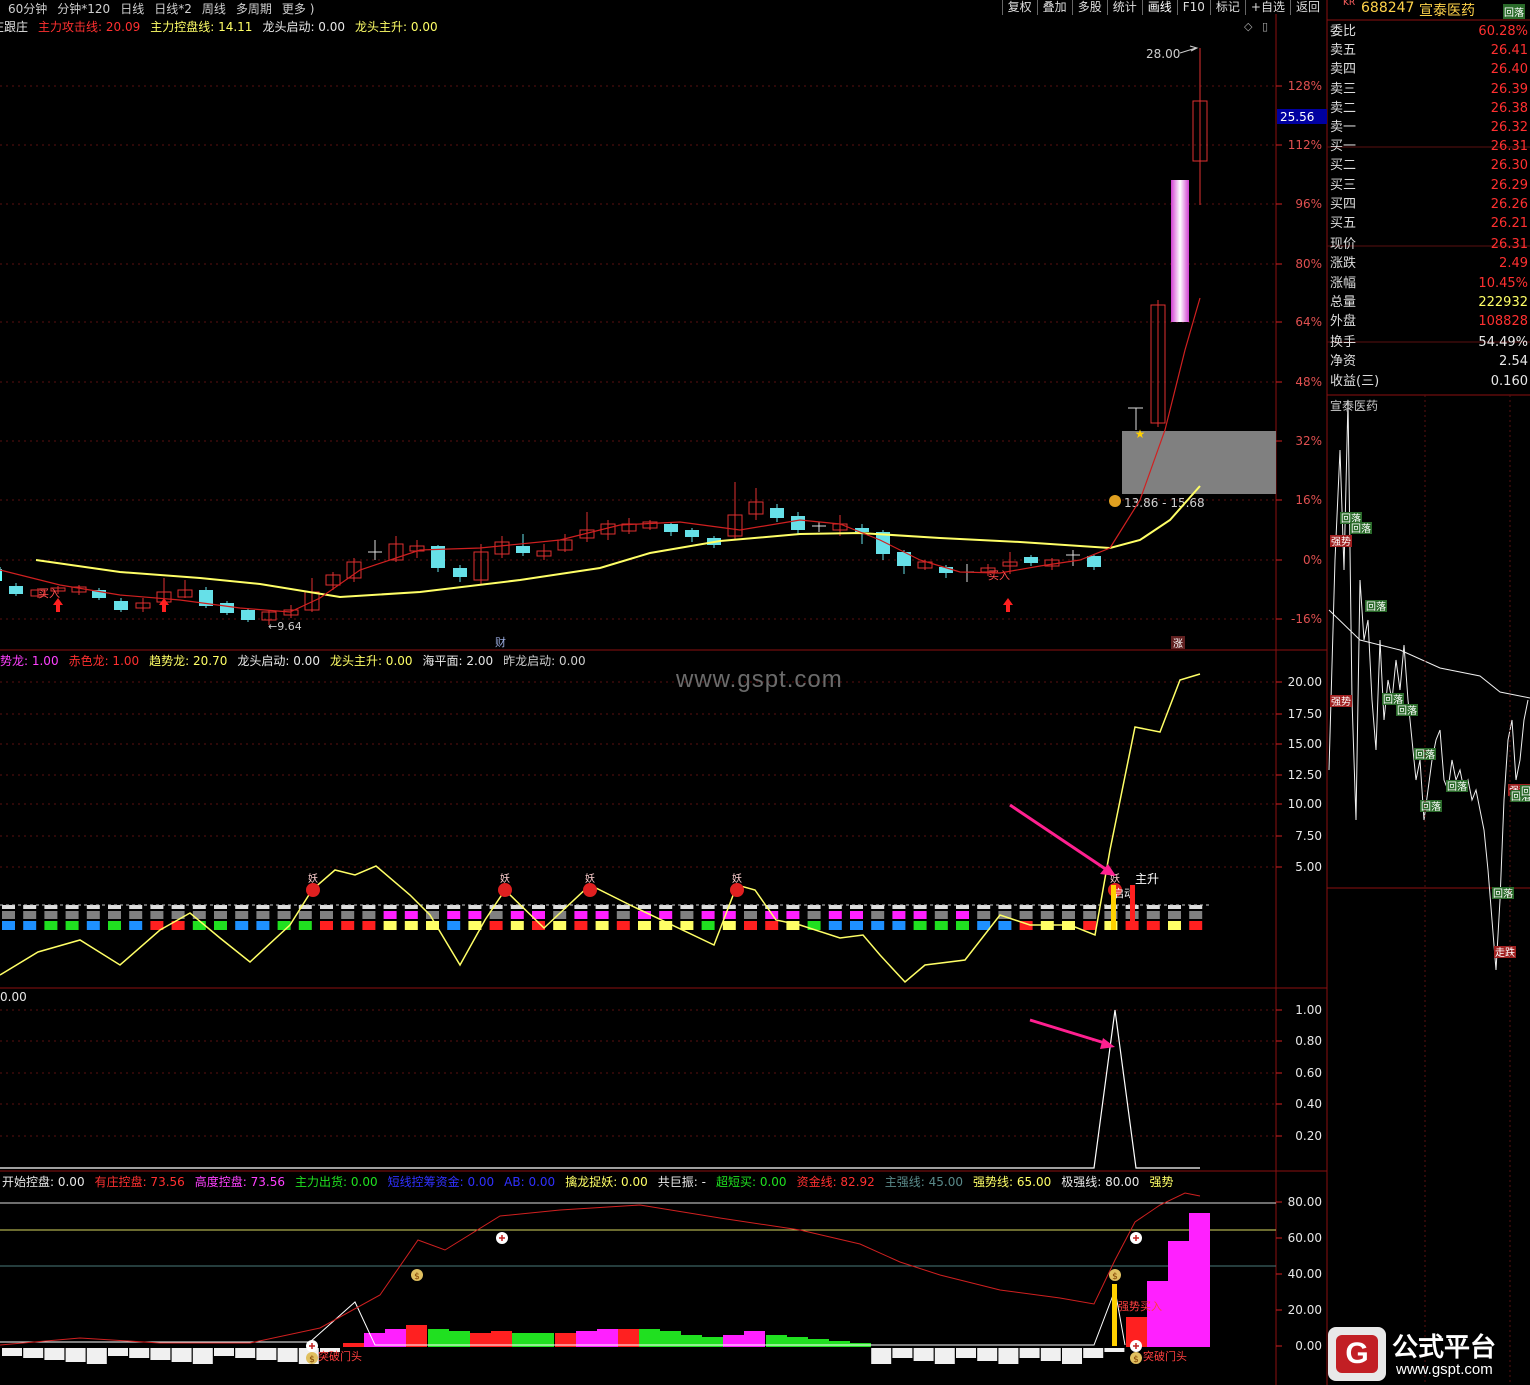  What do you see at coordinates (1305, 744) in the screenshot?
I see `sub1-axis-label: 15.00` at bounding box center [1305, 744].